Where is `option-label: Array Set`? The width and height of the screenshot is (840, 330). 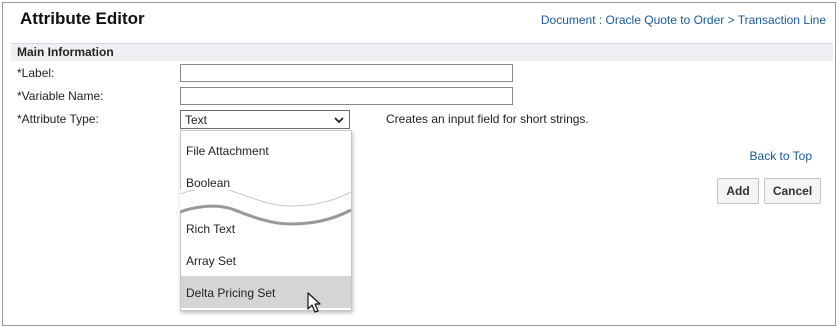 option-label: Array Set is located at coordinates (211, 261).